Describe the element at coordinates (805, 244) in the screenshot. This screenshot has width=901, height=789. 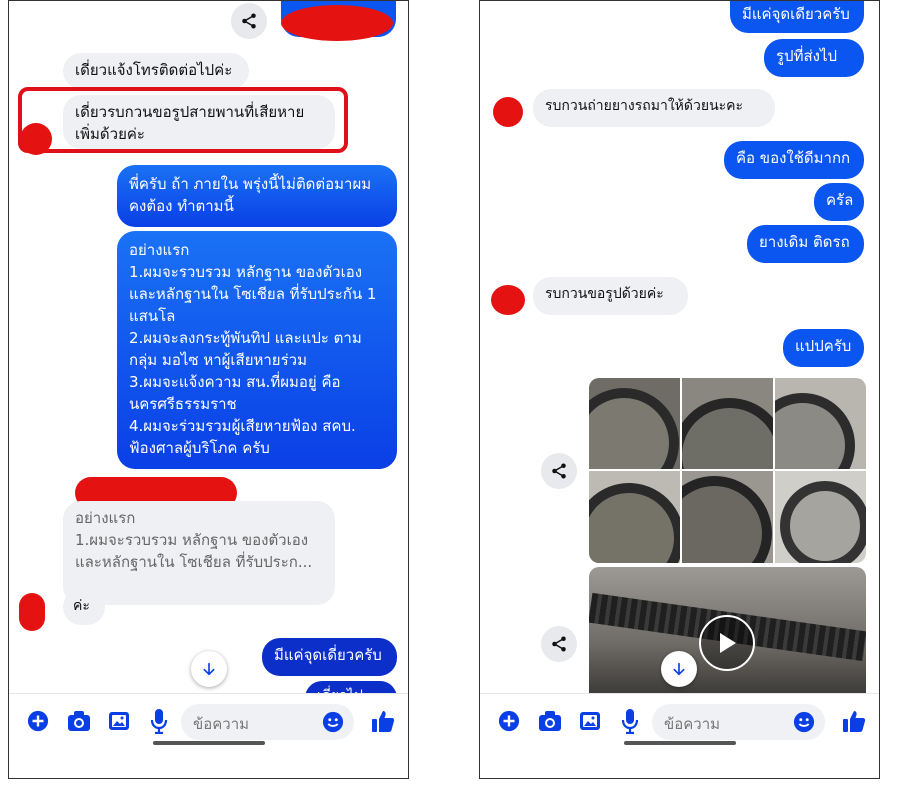
I see `outgoing-message: ยางเดิม ติดรถ` at that location.